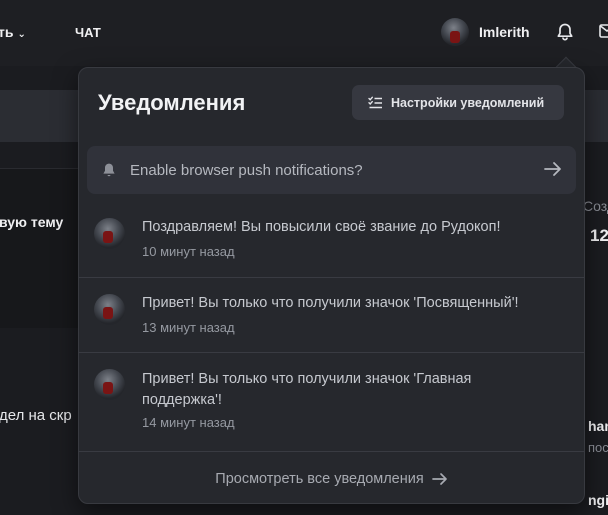 Image resolution: width=608 pixels, height=515 pixels. Describe the element at coordinates (188, 327) in the screenshot. I see `notification-time: 13 минут назад` at that location.